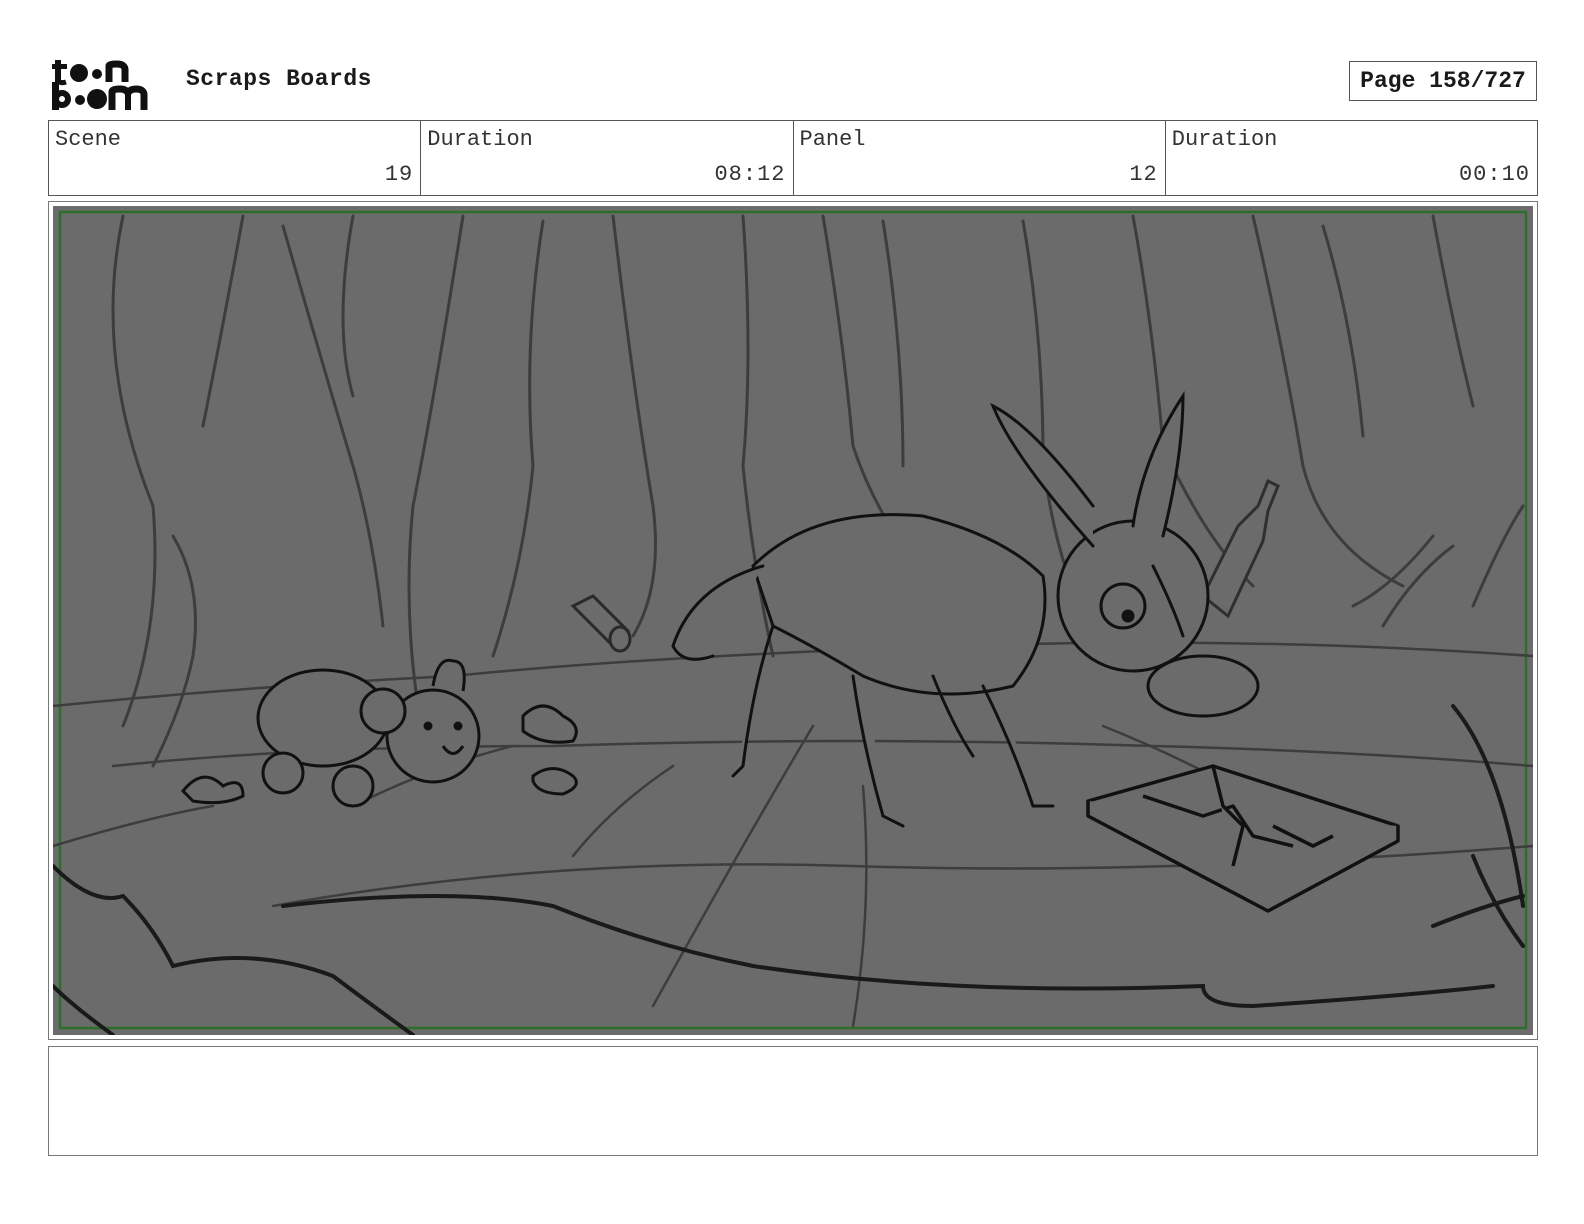  I want to click on scene-cell: Scene 19, so click(235, 158).